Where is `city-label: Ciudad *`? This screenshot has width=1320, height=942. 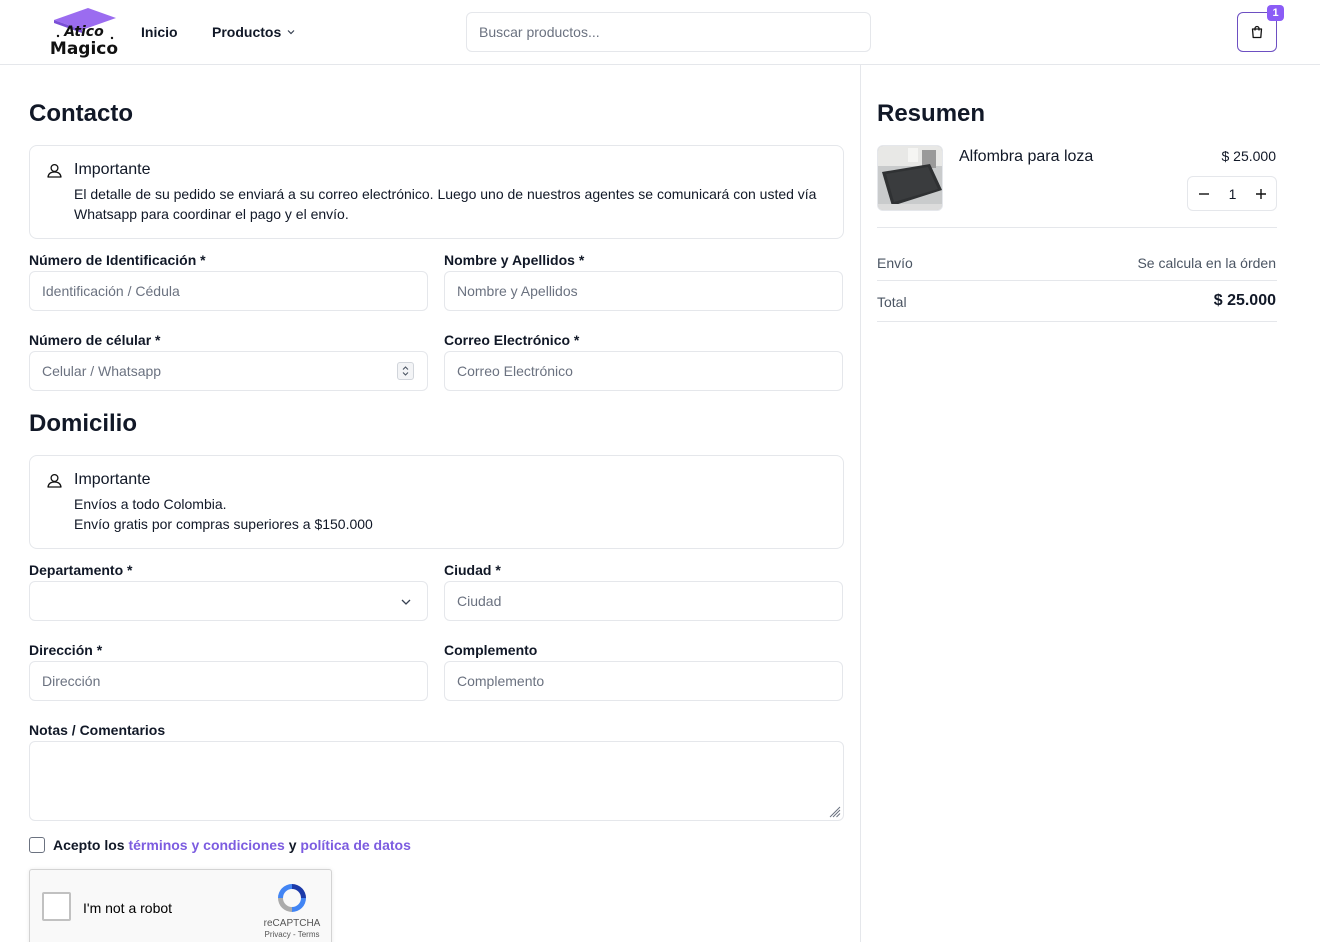
city-label: Ciudad * is located at coordinates (472, 570).